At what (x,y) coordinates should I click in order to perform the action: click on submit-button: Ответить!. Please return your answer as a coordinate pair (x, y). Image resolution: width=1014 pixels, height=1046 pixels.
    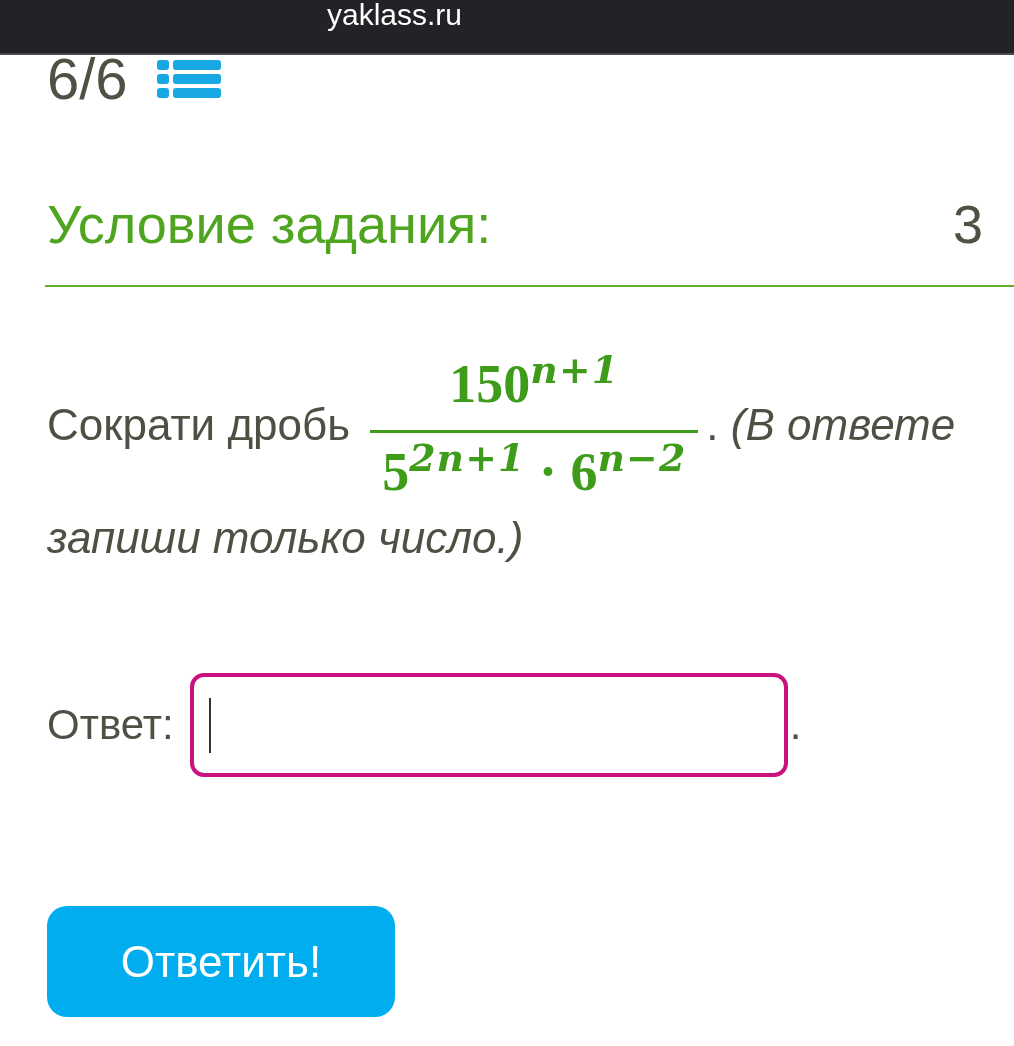
    Looking at the image, I should click on (221, 962).